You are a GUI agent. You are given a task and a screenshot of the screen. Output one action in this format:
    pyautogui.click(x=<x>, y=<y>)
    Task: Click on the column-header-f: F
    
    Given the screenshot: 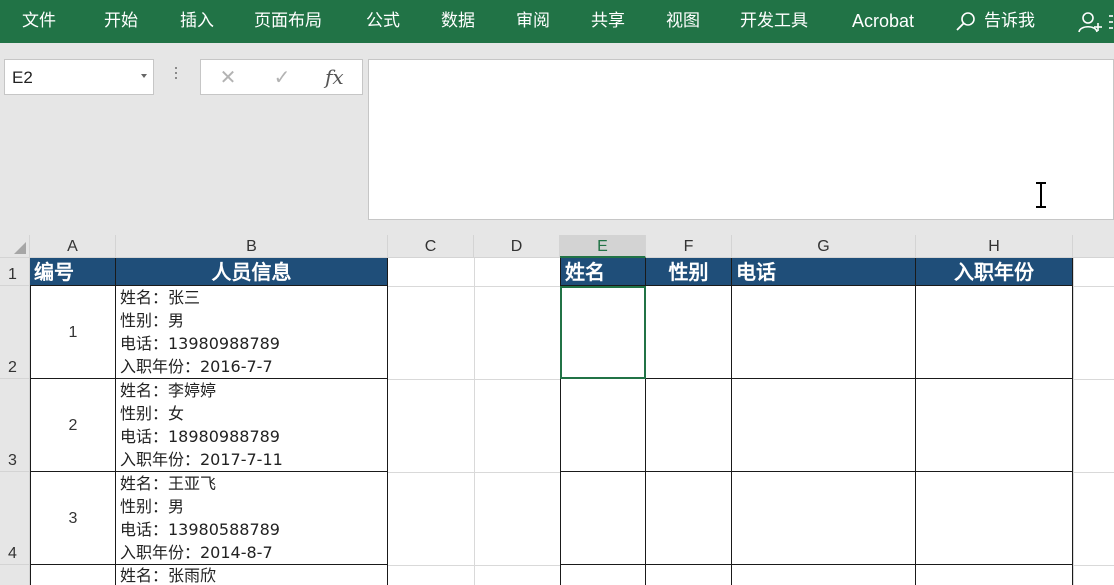 What is the action you would take?
    pyautogui.click(x=689, y=246)
    